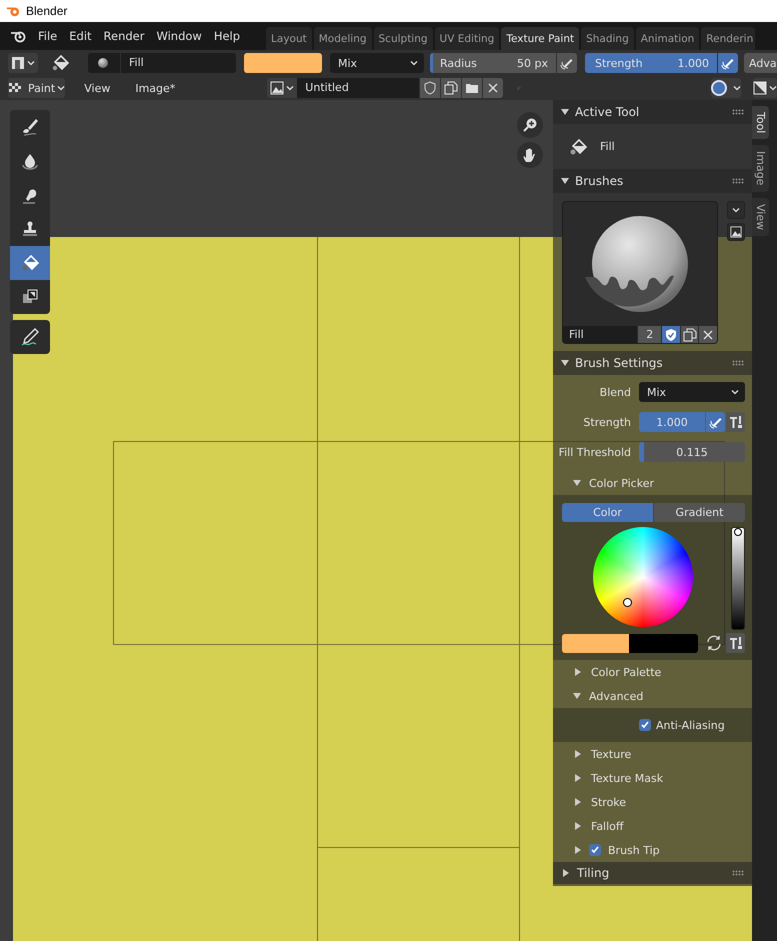  Describe the element at coordinates (650, 334) in the screenshot. I see `user-count: 2` at that location.